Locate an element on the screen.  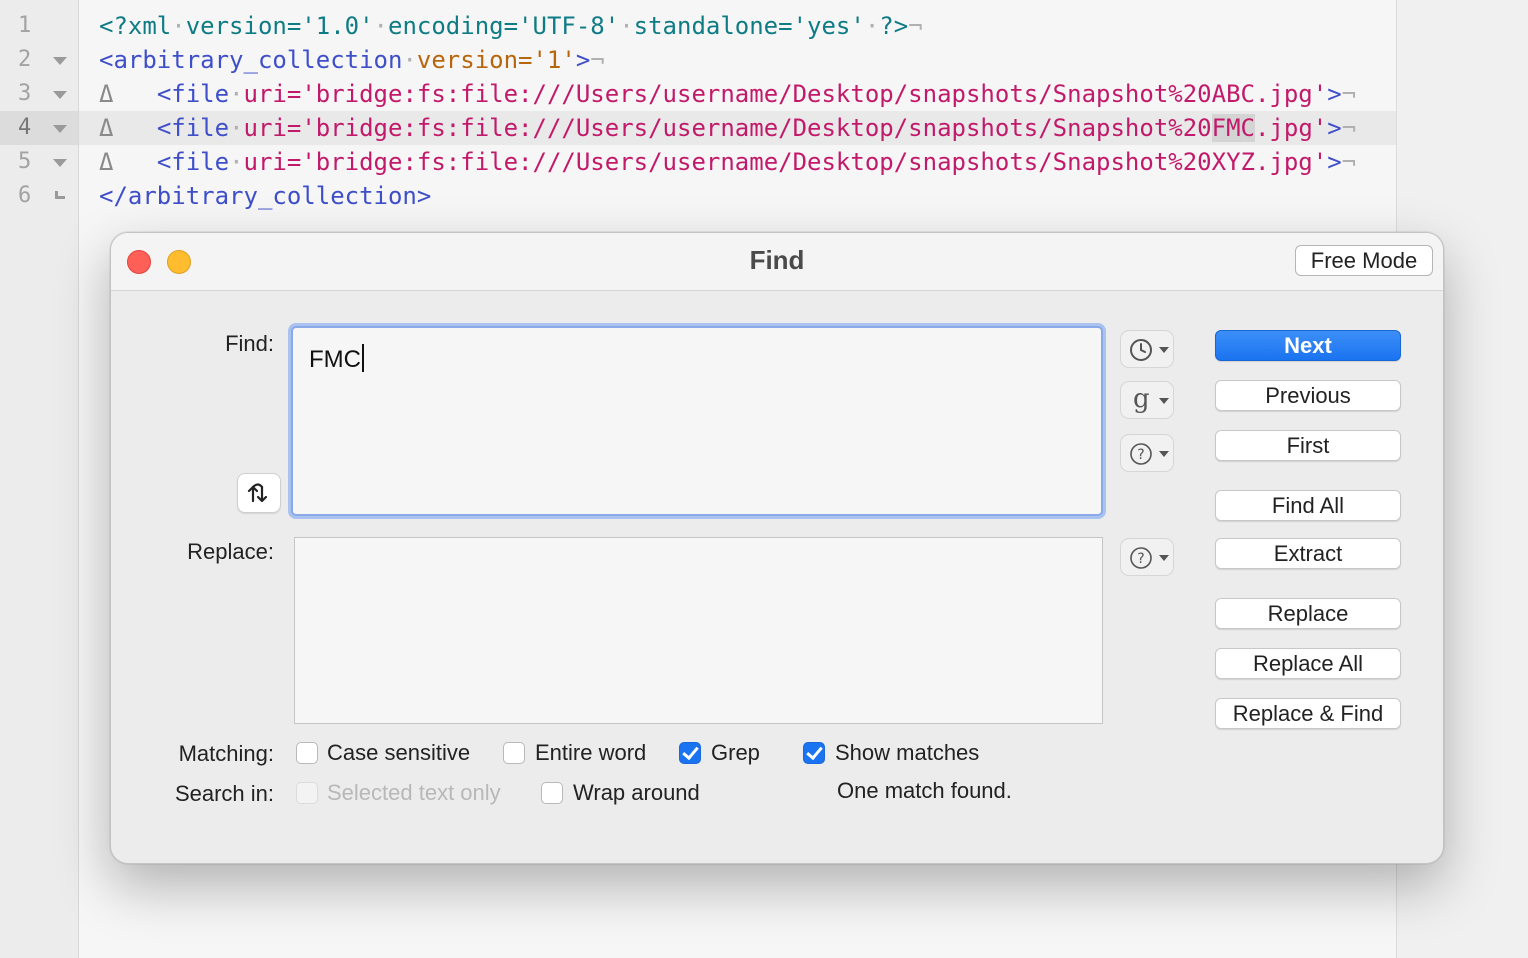
show-matches-label: Show matches is located at coordinates (907, 753).